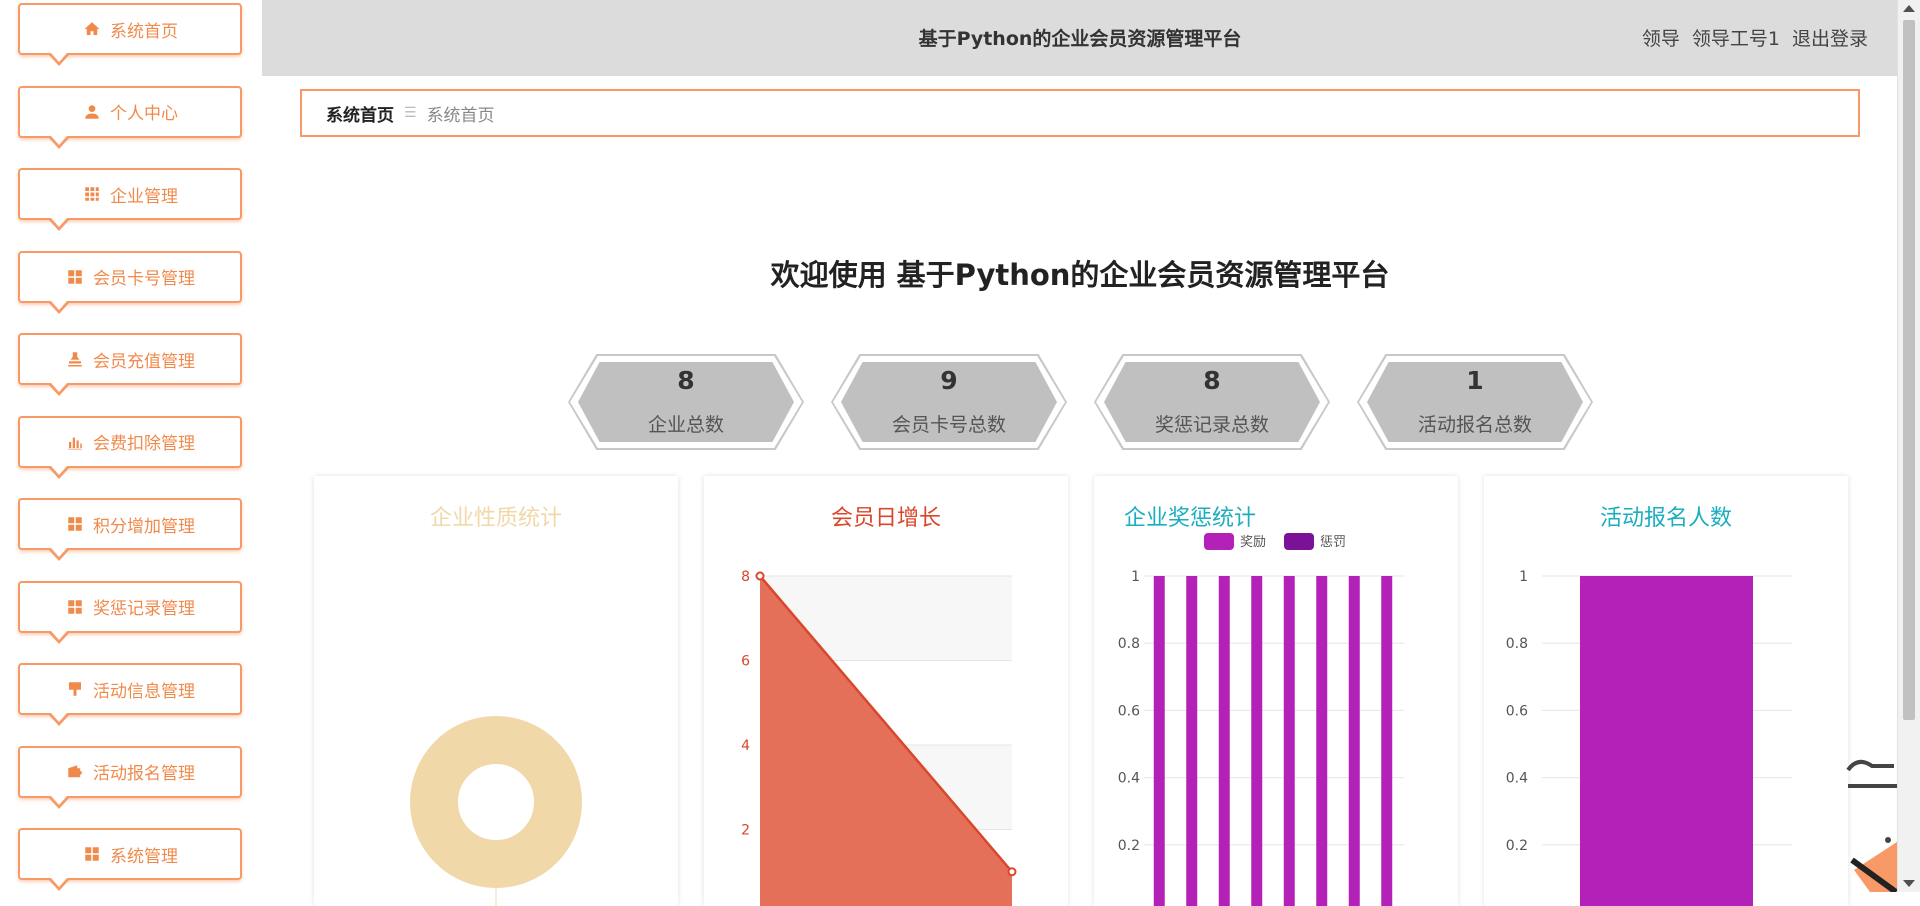 The width and height of the screenshot is (1920, 906). I want to click on sidebar-item-label: 奖惩记录管理, so click(144, 609).